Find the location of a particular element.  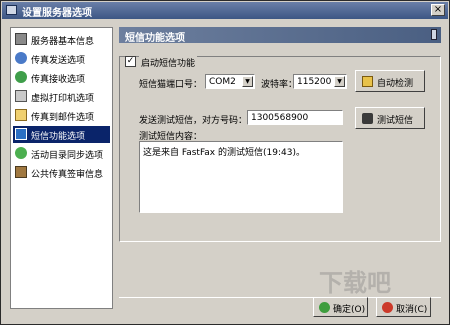

check-icon is located at coordinates (324, 307).